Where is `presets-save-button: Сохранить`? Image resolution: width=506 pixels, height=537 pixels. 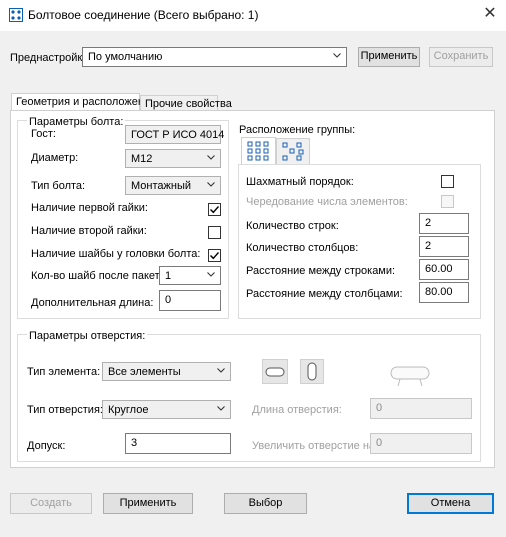 presets-save-button: Сохранить is located at coordinates (461, 57).